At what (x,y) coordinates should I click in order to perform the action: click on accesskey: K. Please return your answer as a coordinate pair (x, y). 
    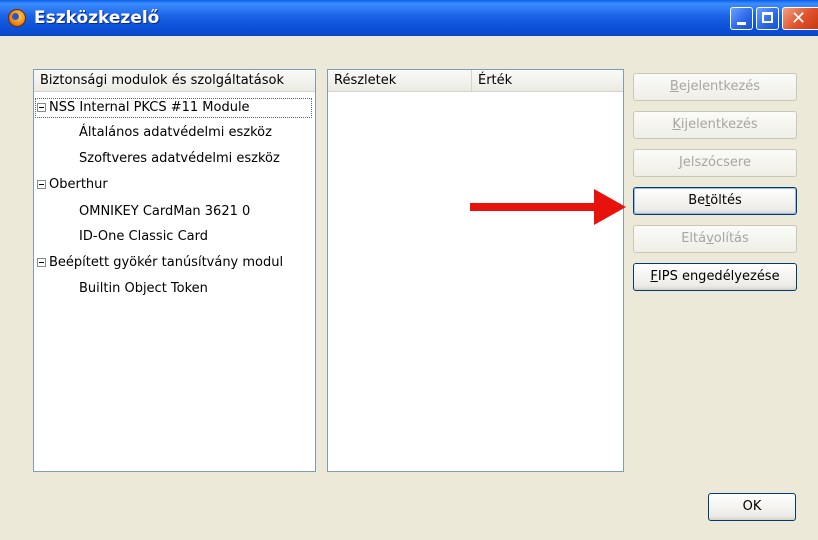
    Looking at the image, I should click on (676, 124).